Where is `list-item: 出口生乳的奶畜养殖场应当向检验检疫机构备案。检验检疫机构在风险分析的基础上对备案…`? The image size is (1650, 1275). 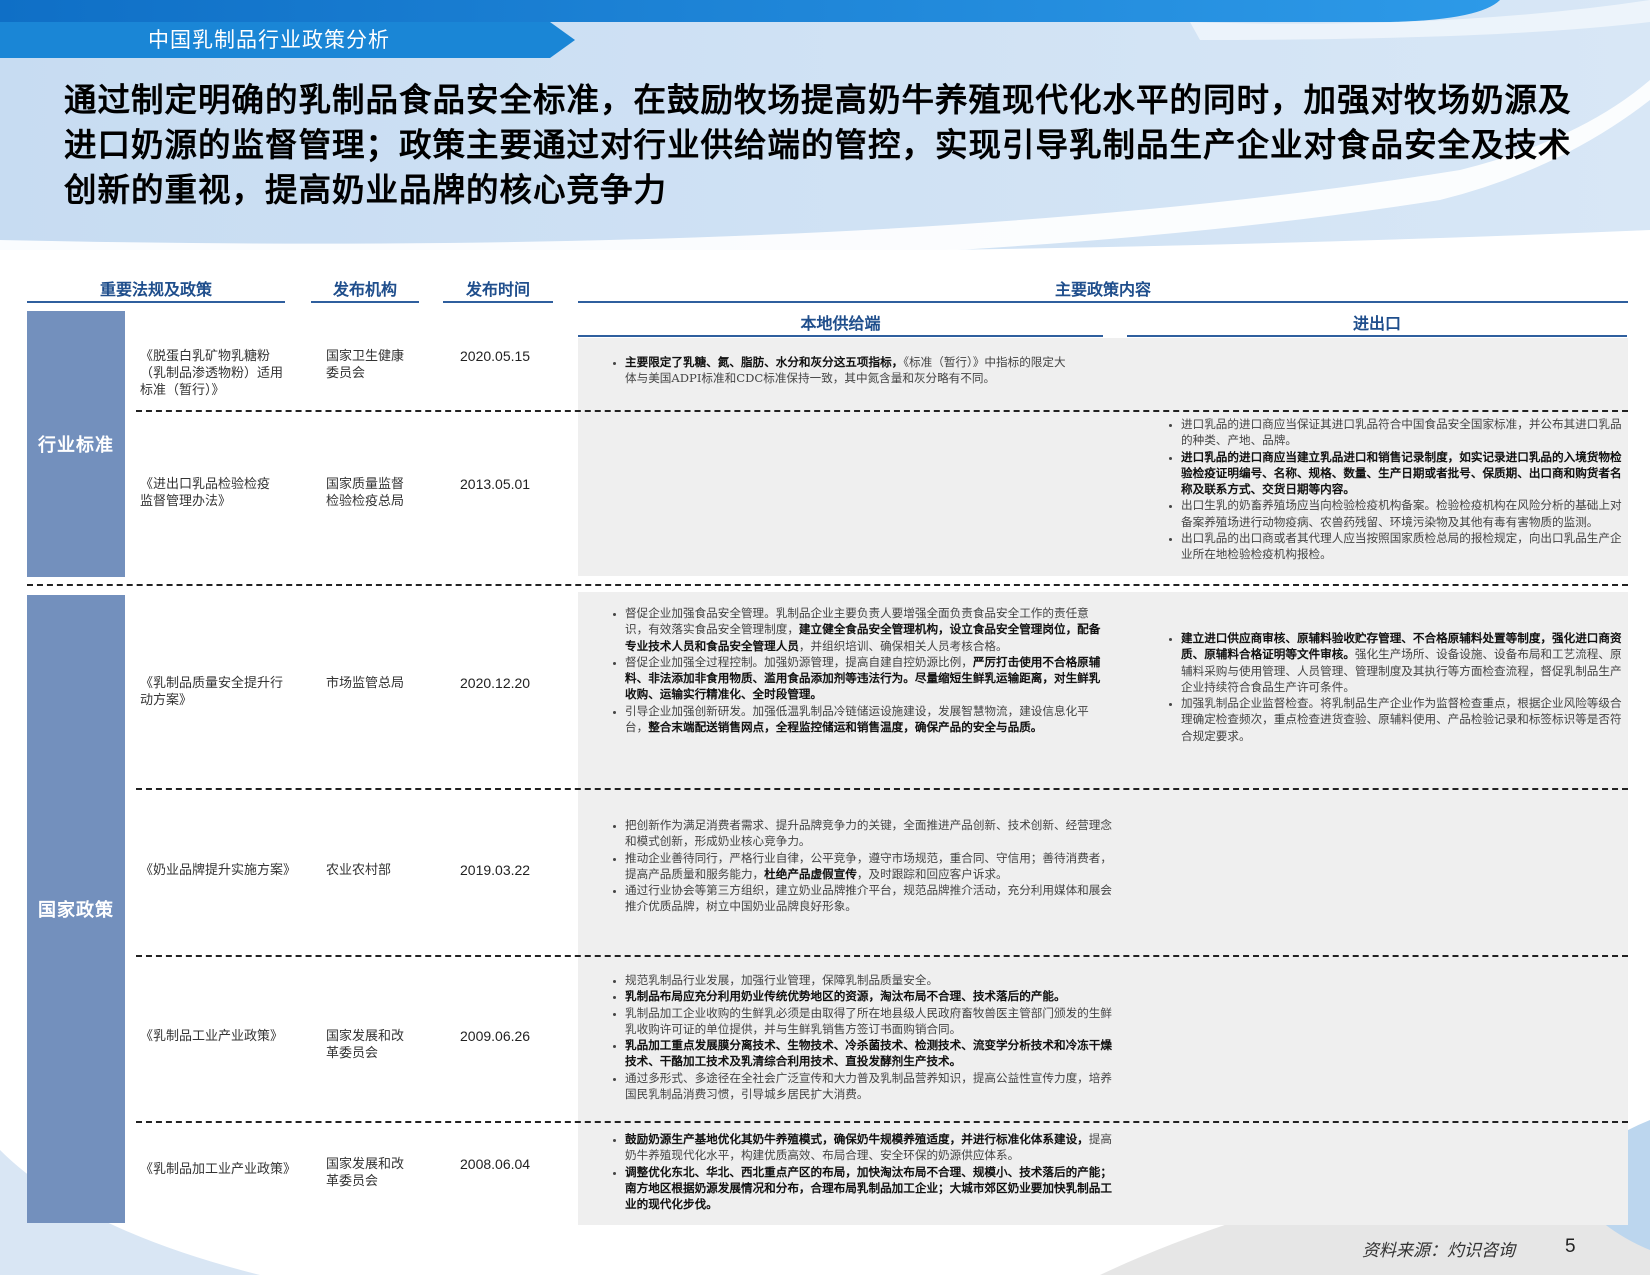 list-item: 出口生乳的奶畜养殖场应当向检验检疫机构备案。检验检疫机构在风险分析的基础上对备案… is located at coordinates (1407, 513).